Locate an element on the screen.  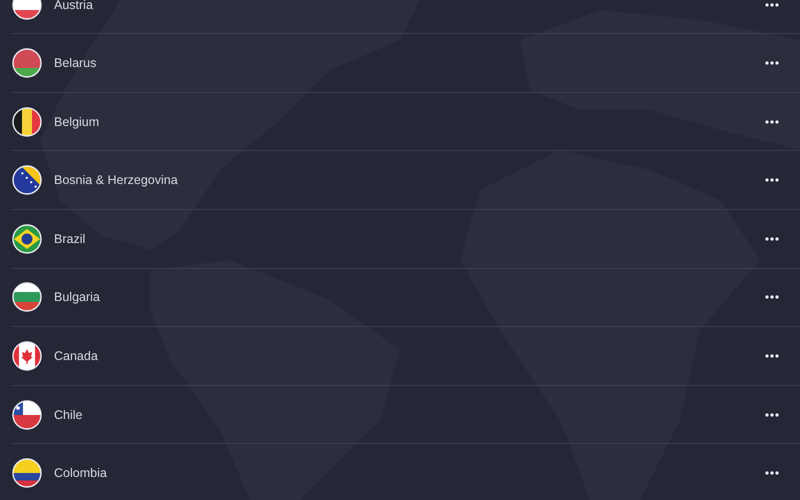
country-name: Brazil is located at coordinates (70, 239).